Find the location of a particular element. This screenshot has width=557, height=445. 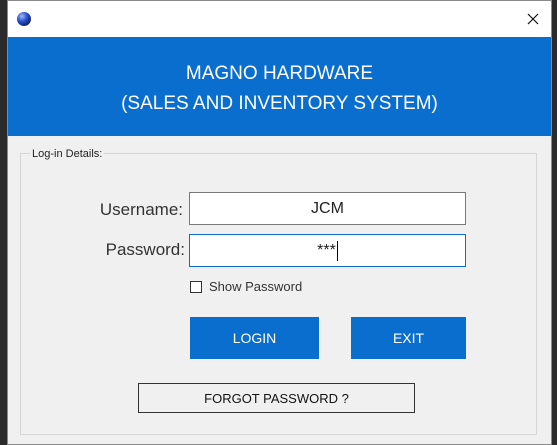

close-button is located at coordinates (533, 19).